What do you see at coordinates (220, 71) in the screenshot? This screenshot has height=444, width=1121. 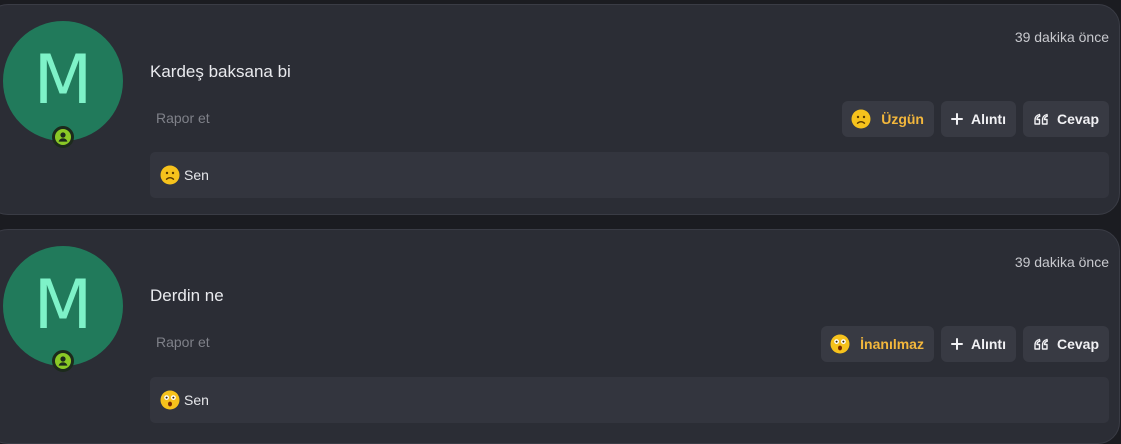 I see `post-message: Kardeş baksana bi` at bounding box center [220, 71].